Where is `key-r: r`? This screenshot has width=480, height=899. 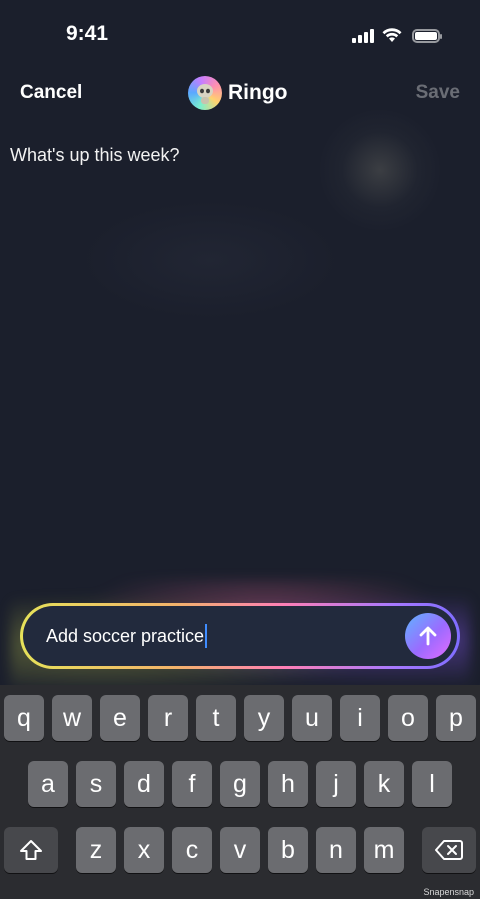
key-r: r is located at coordinates (168, 718).